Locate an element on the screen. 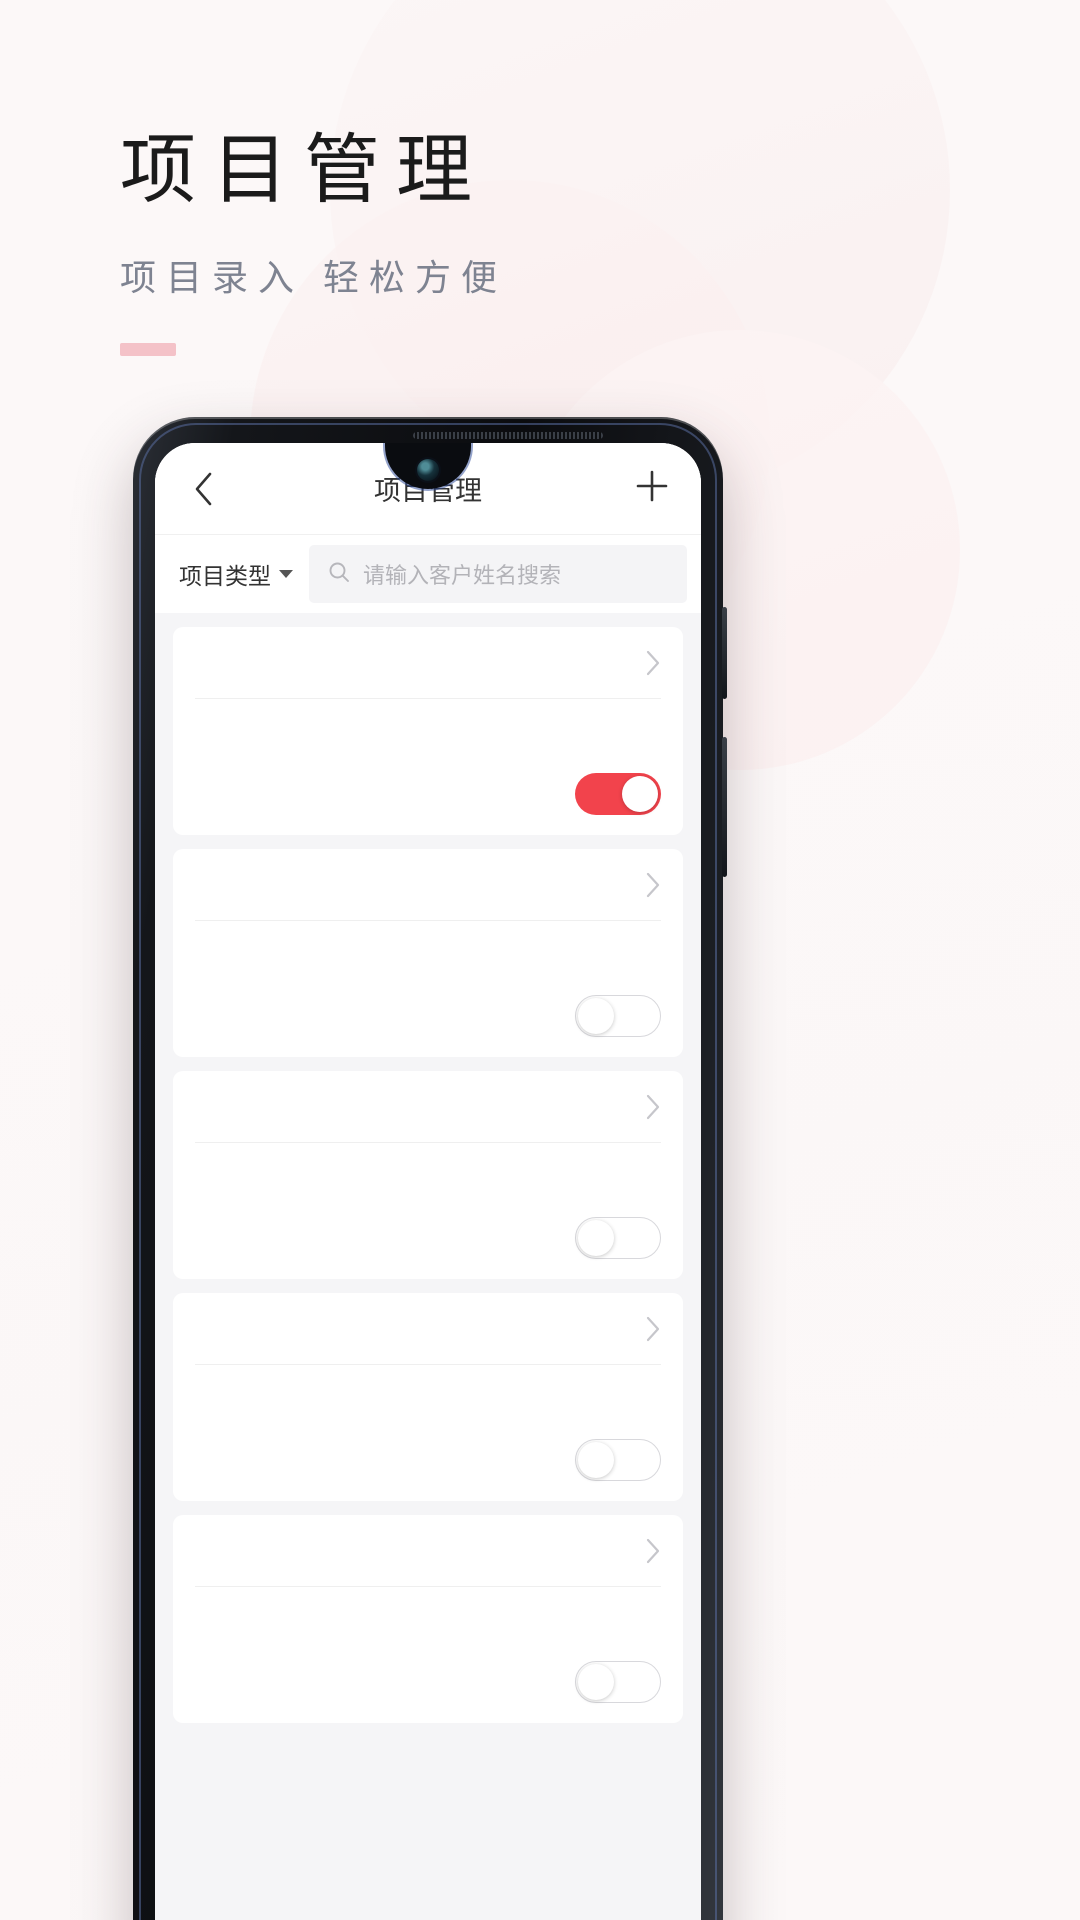 The image size is (1080, 1920). project-type-dropdown: 项目类型 is located at coordinates (236, 574).